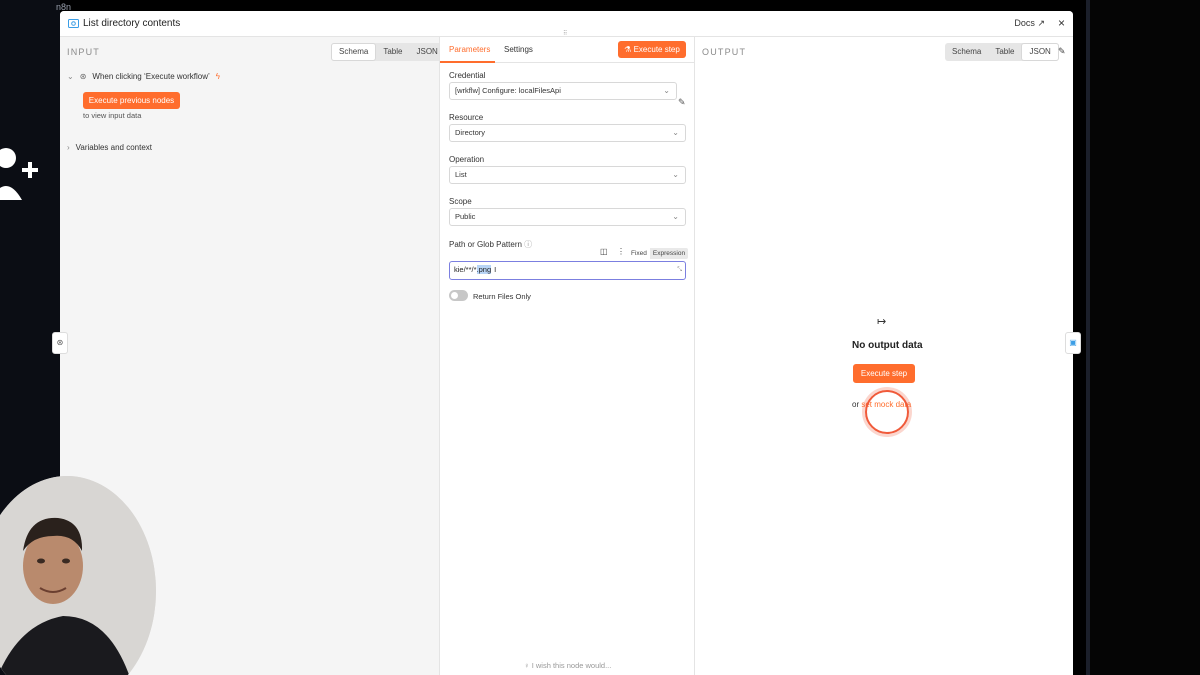 The width and height of the screenshot is (1200, 675). Describe the element at coordinates (679, 270) in the screenshot. I see `expand-icon: ⤡` at that location.